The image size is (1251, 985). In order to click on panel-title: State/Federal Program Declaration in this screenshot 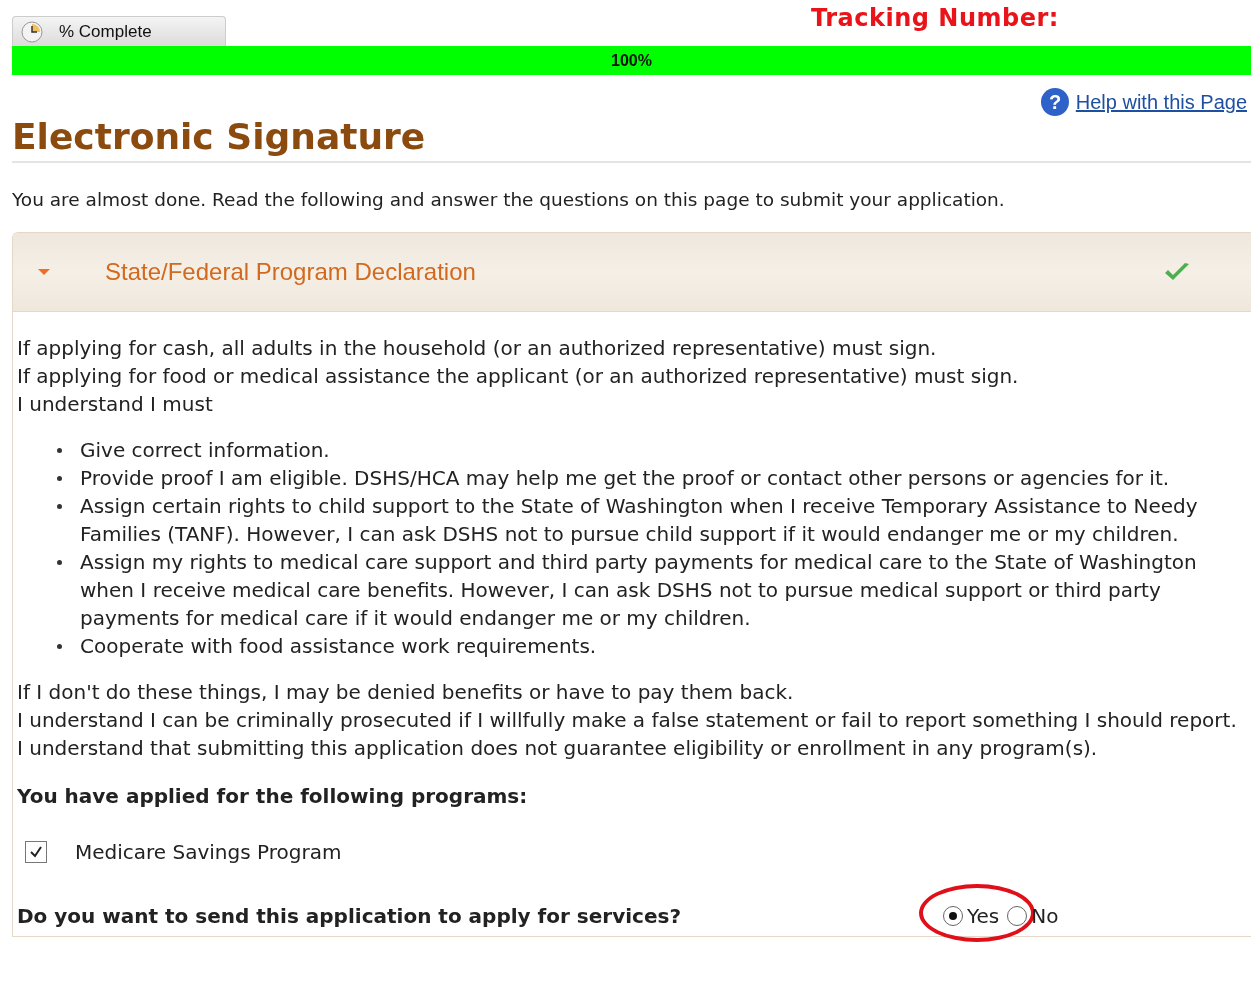, I will do `click(291, 271)`.